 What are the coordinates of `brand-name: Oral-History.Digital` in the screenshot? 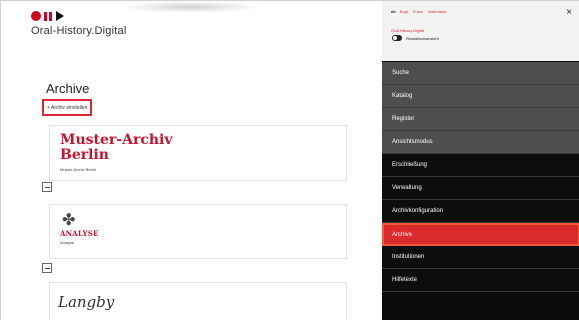 It's located at (78, 31).